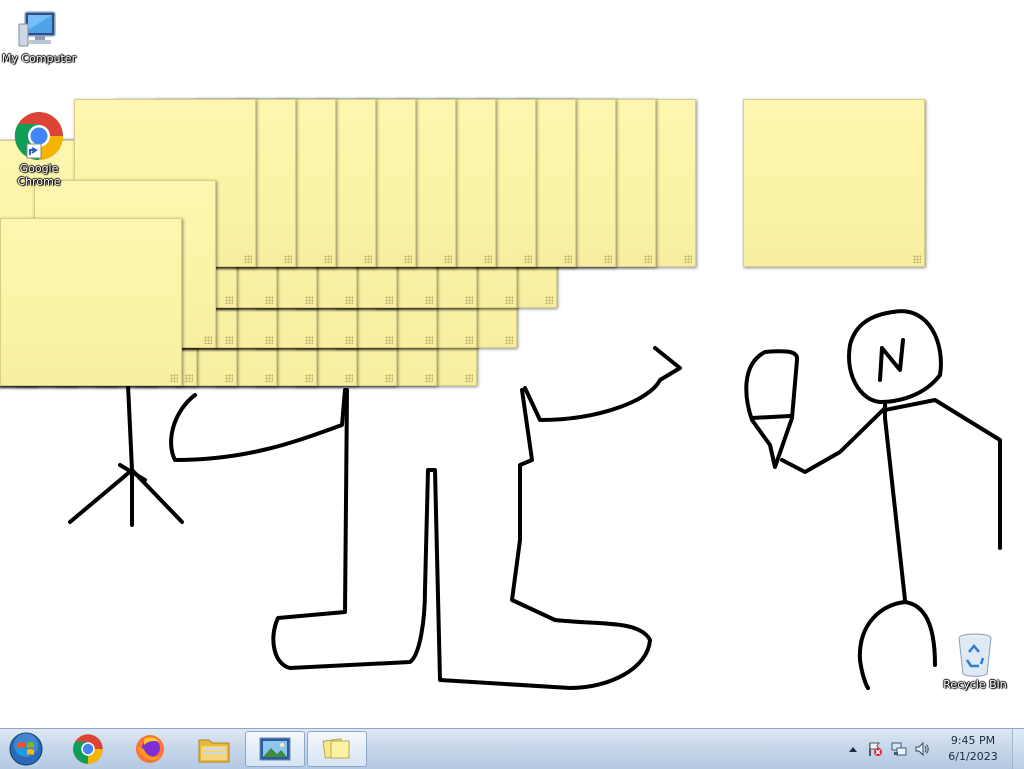  I want to click on recycle-bin-shortcut: Recycle Bin, so click(975, 660).